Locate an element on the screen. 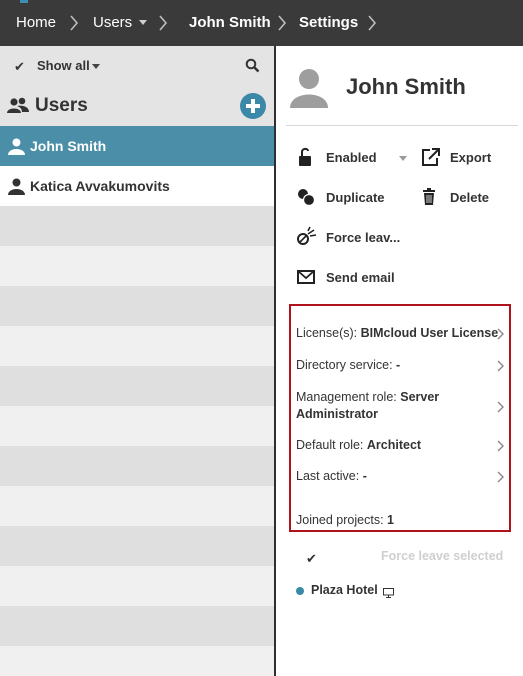  management-role-row: Management role: Server Administrator is located at coordinates (401, 408).